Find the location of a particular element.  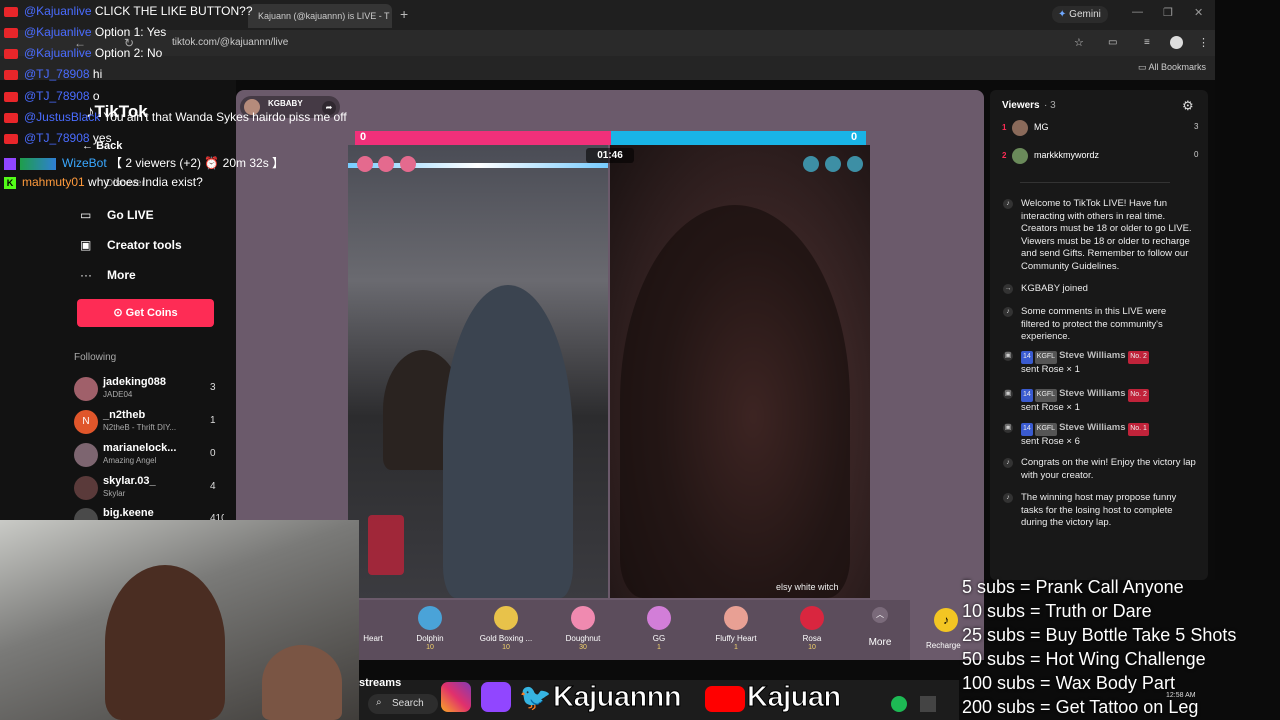

video-camera-icon: ▭ is located at coordinates (86, 215).